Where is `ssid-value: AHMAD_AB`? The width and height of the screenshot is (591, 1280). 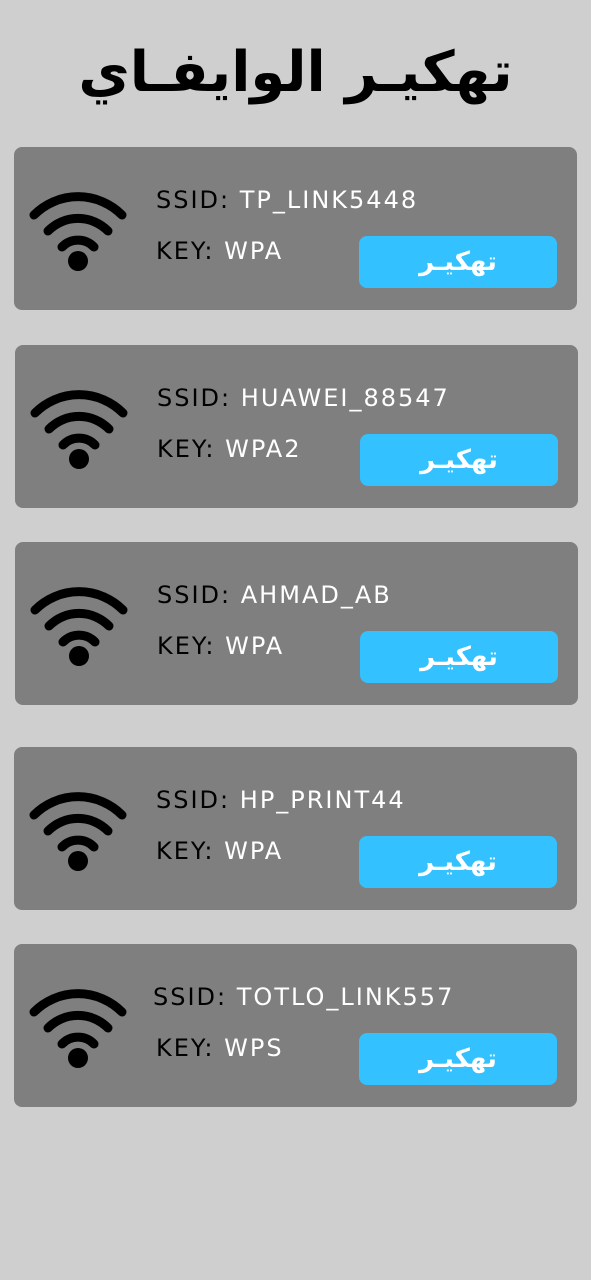
ssid-value: AHMAD_AB is located at coordinates (316, 595).